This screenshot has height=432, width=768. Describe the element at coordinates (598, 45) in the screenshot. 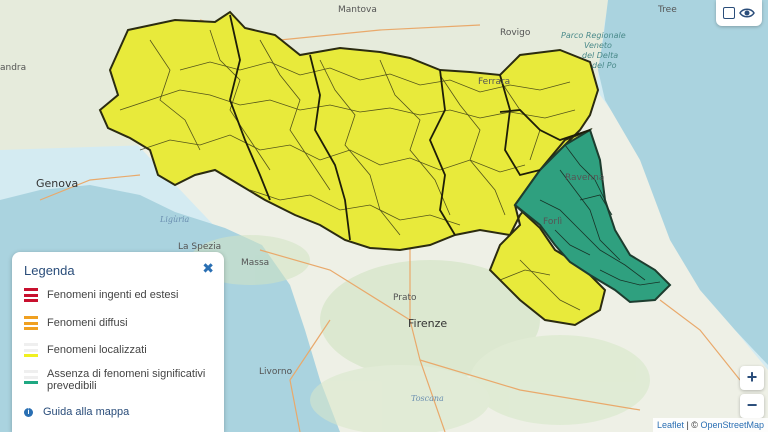

I see `park-label-line2: Veneto` at that location.